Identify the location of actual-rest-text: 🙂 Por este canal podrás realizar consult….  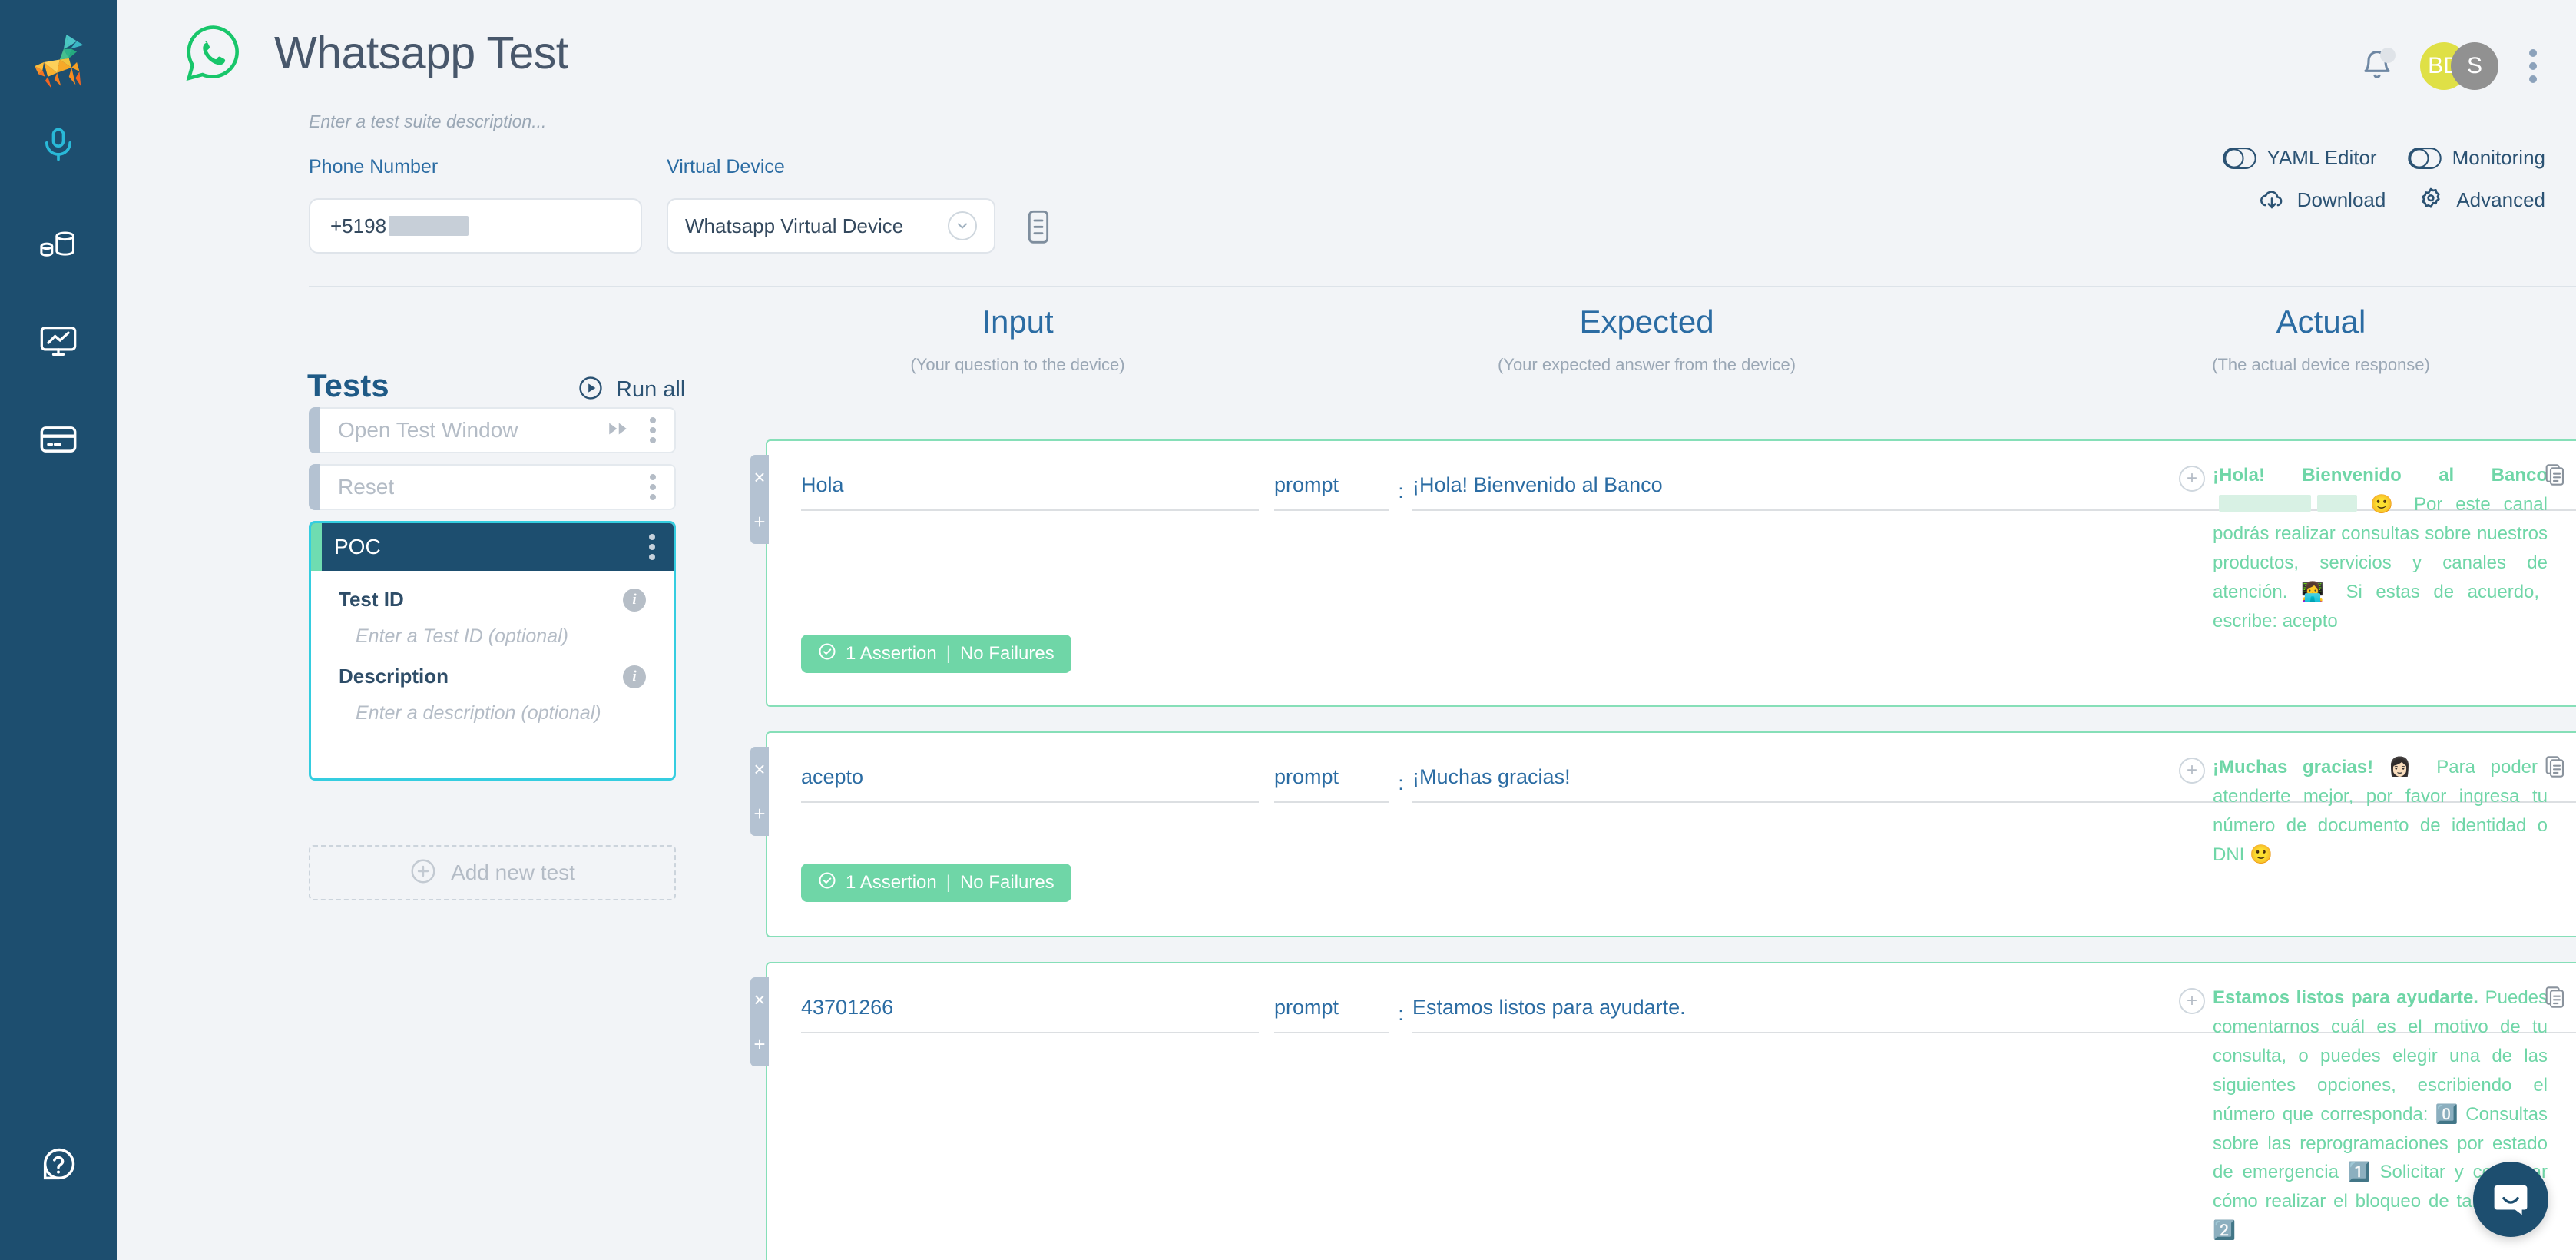
(2380, 562).